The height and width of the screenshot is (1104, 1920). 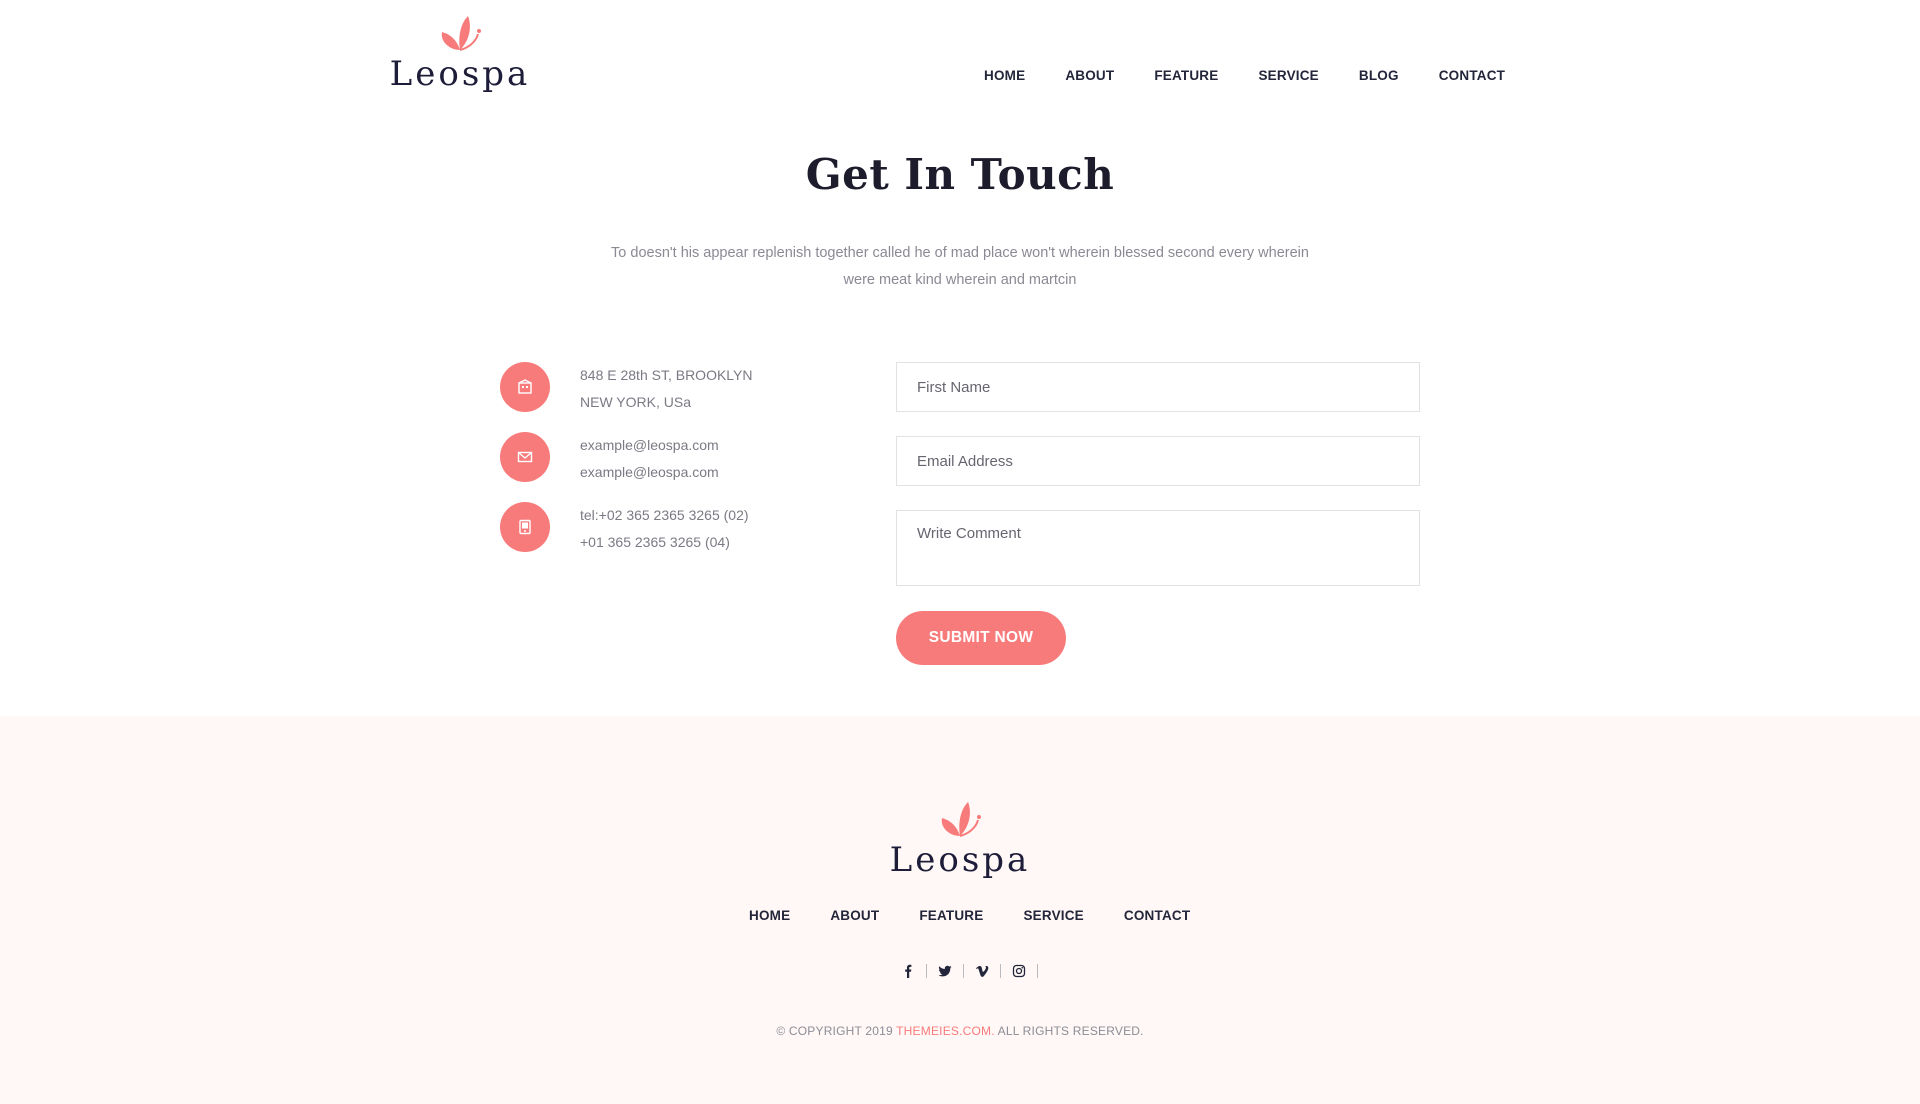 I want to click on contact-info-address: 848 E 28th ST, BROOKLYN NEW YORK, USa, so click(x=660, y=397).